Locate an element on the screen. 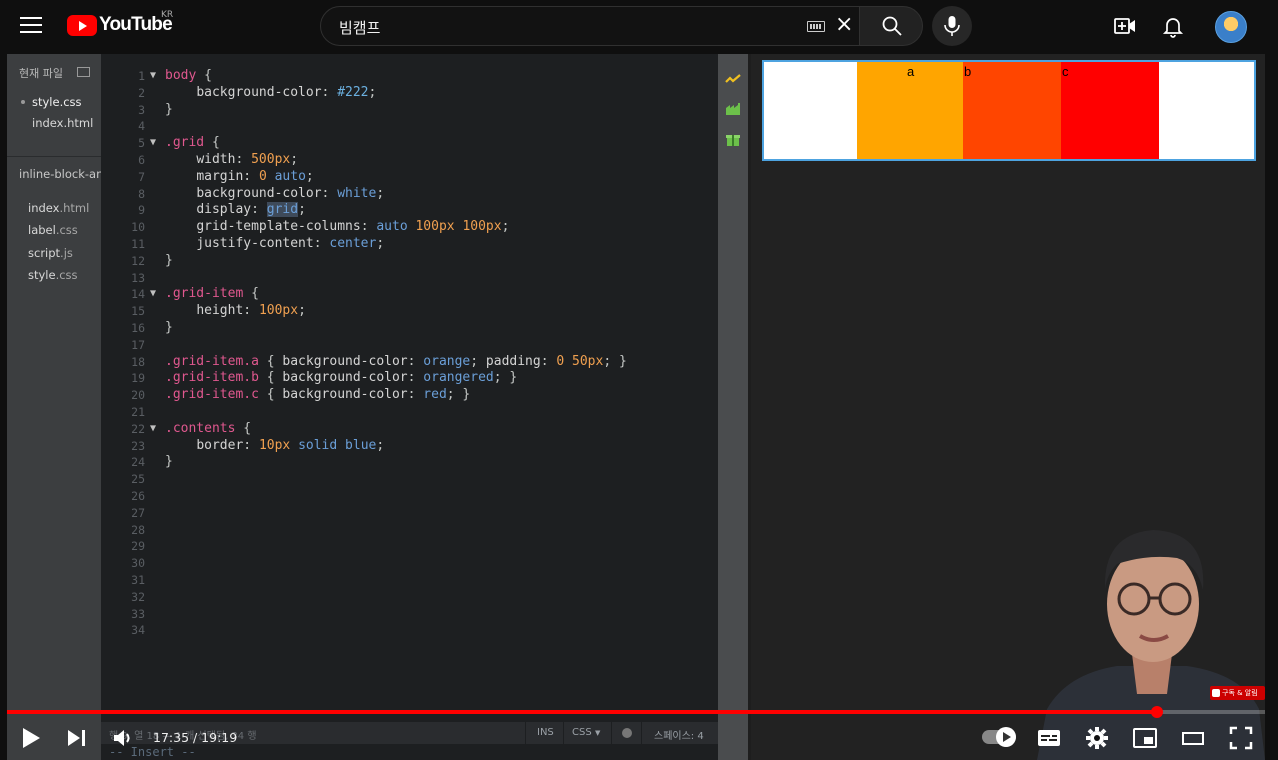  line-number: 33 is located at coordinates (138, 613).